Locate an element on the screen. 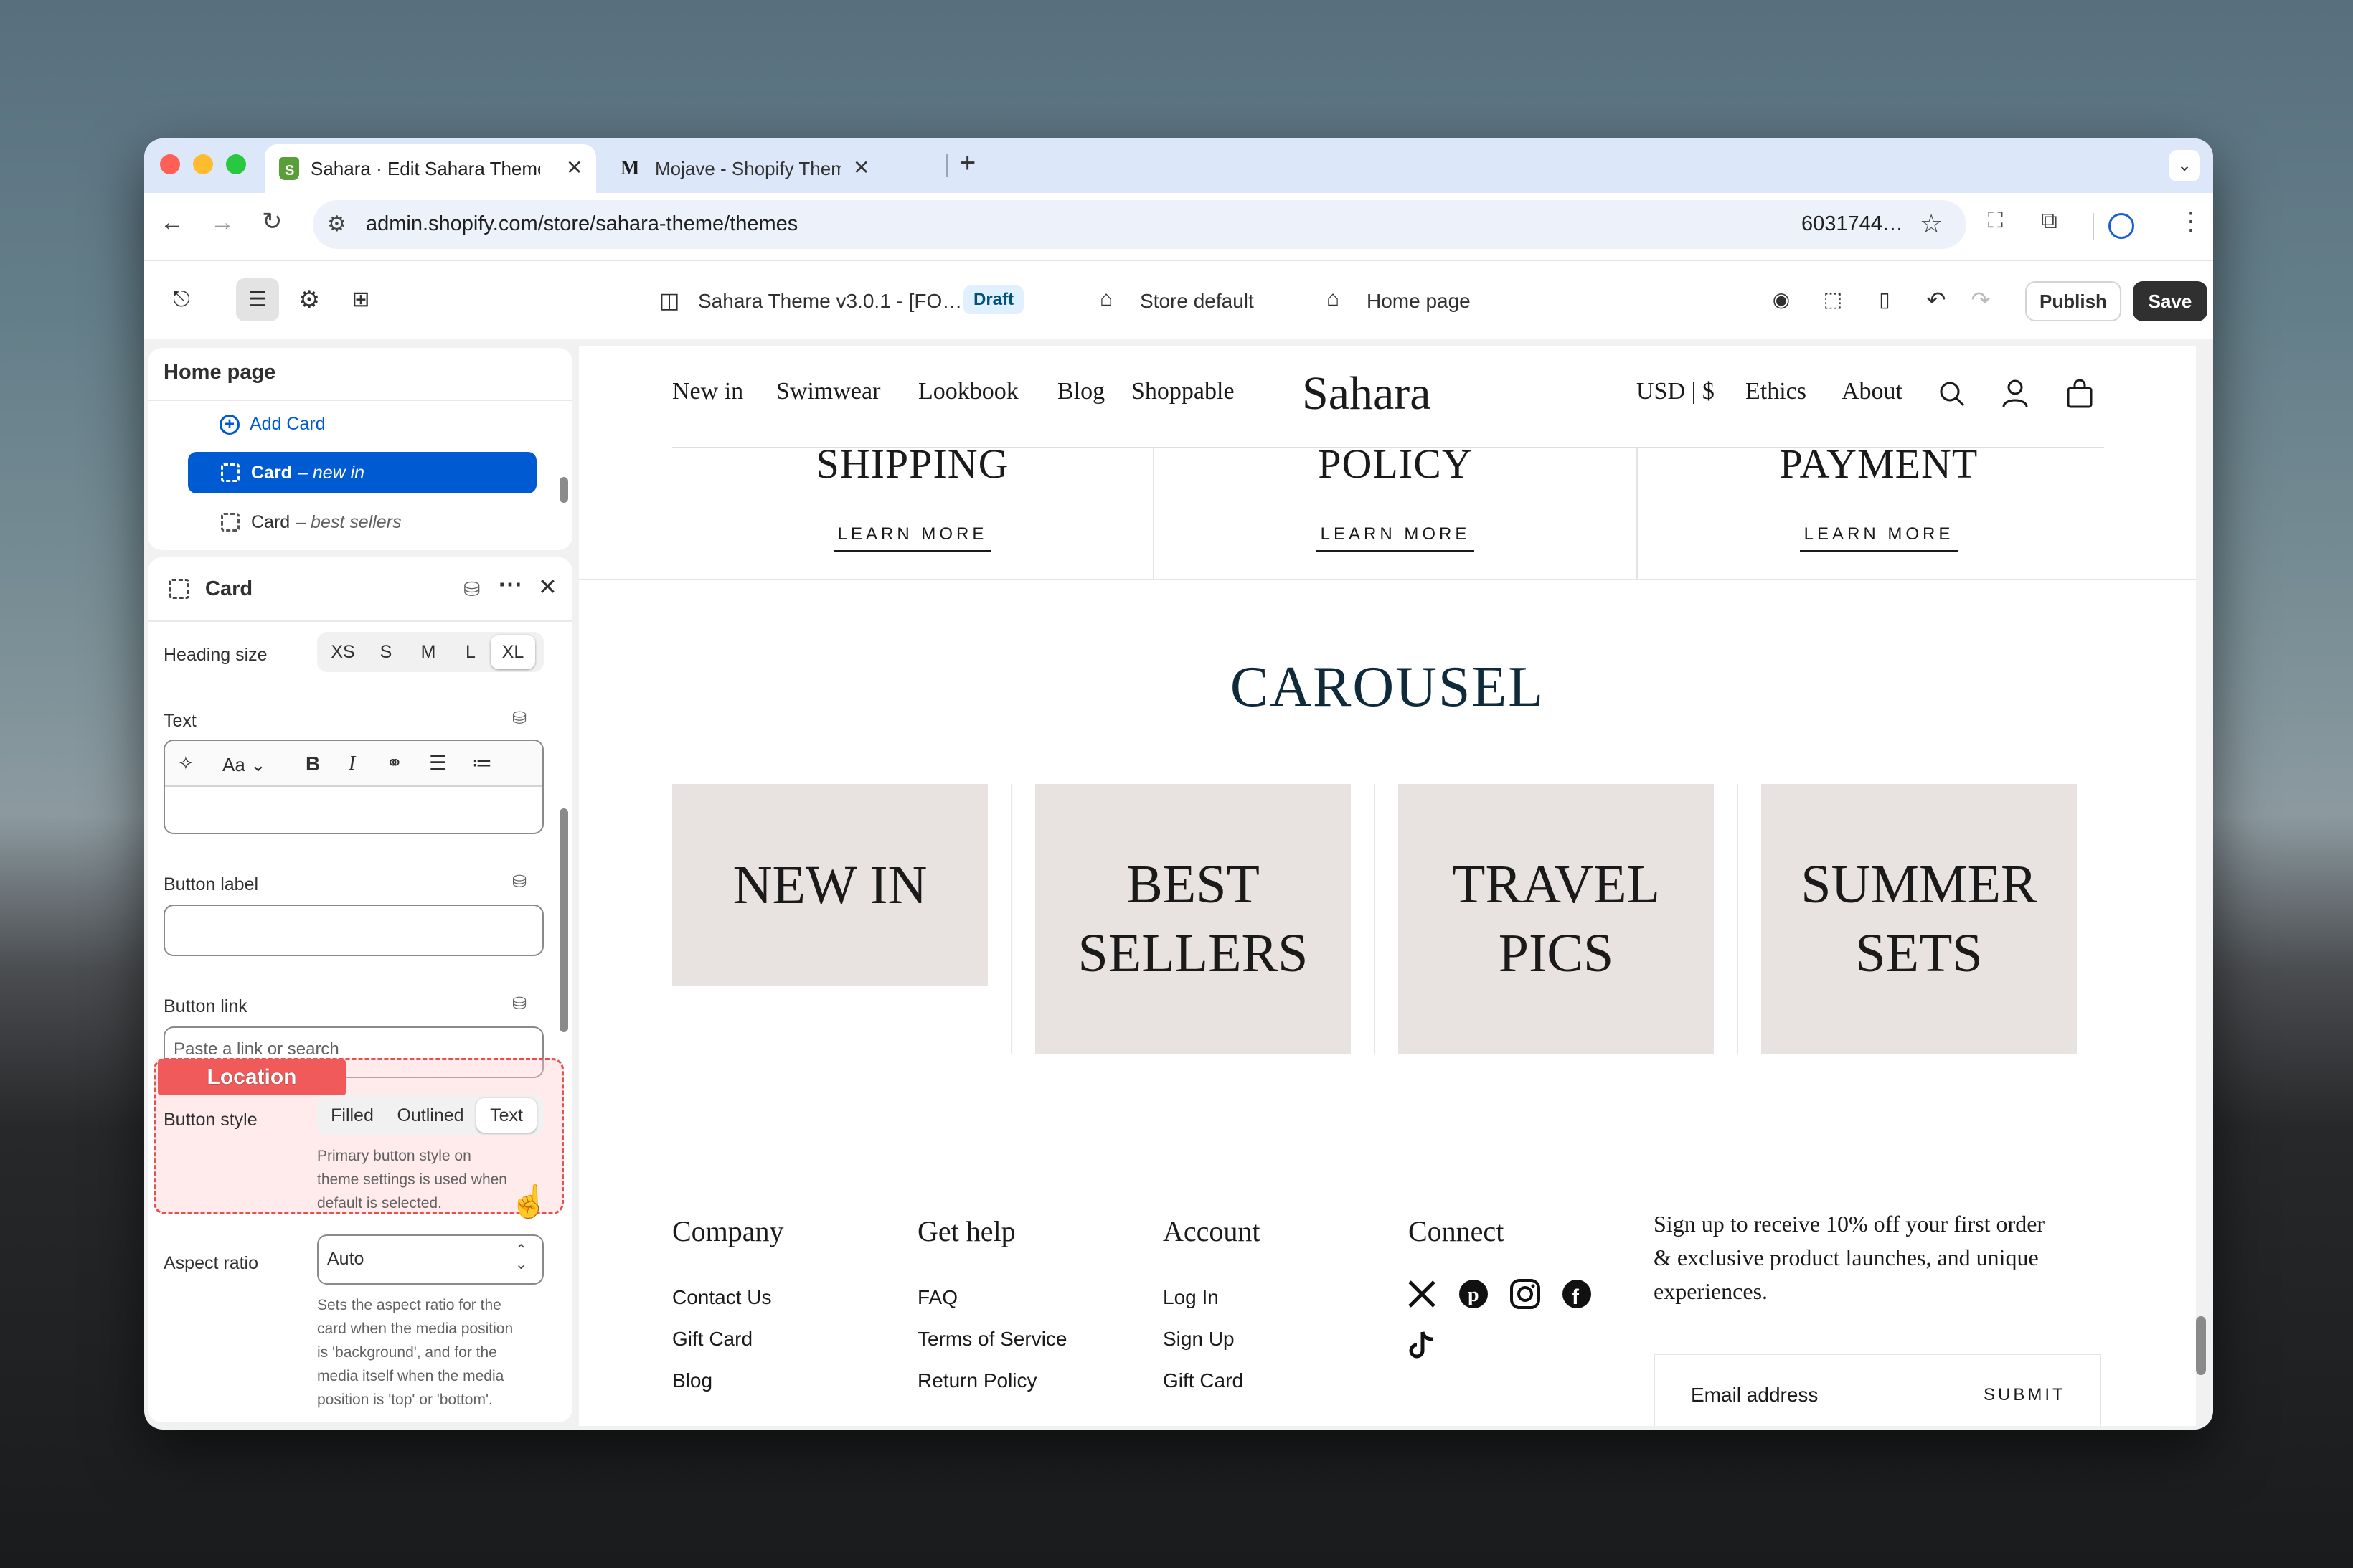 The height and width of the screenshot is (1568, 2353). heading-size-xs: XS is located at coordinates (343, 652).